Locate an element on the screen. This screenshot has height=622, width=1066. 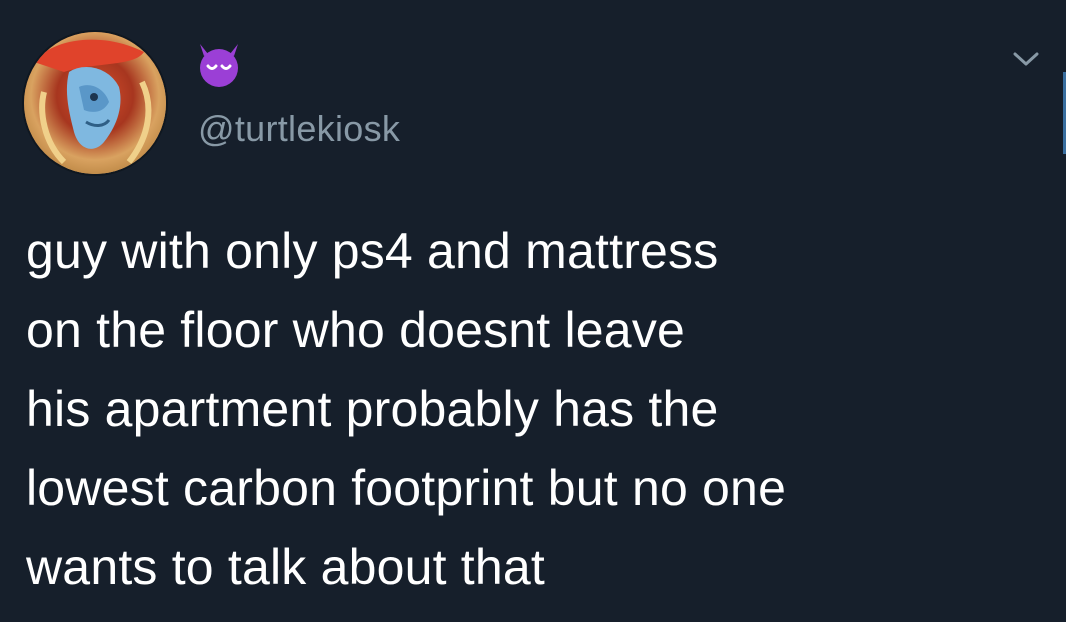
smiling-imp-icon is located at coordinates (219, 65).